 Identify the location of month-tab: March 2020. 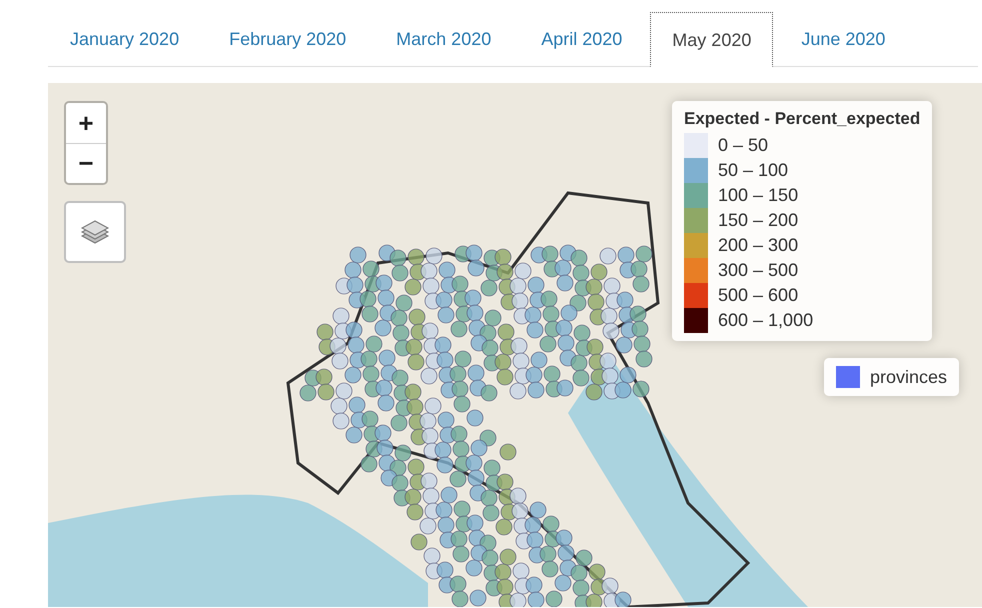
(444, 39).